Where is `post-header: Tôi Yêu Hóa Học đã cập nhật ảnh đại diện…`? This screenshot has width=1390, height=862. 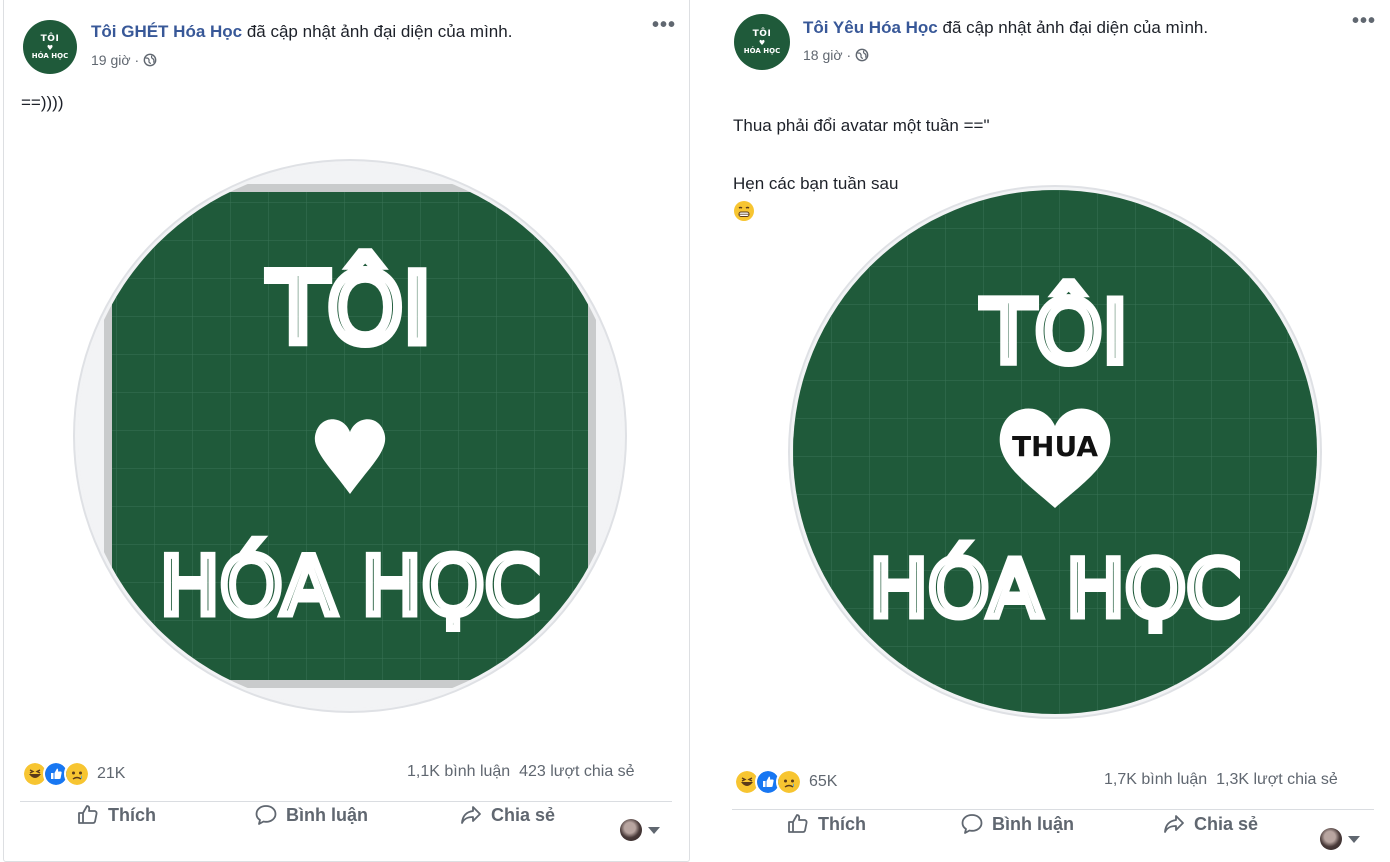 post-header: Tôi Yêu Hóa Học đã cập nhật ảnh đại diện… is located at coordinates (1005, 28).